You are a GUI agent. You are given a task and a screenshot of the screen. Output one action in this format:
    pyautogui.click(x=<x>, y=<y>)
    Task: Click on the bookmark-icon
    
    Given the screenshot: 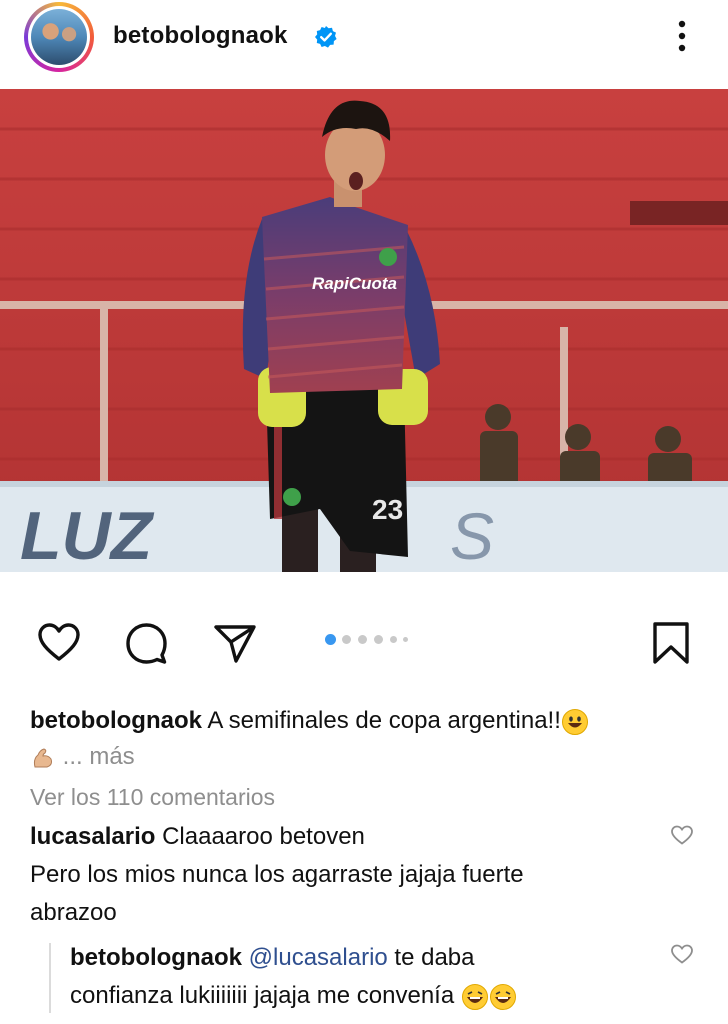 What is the action you would take?
    pyautogui.click(x=671, y=643)
    